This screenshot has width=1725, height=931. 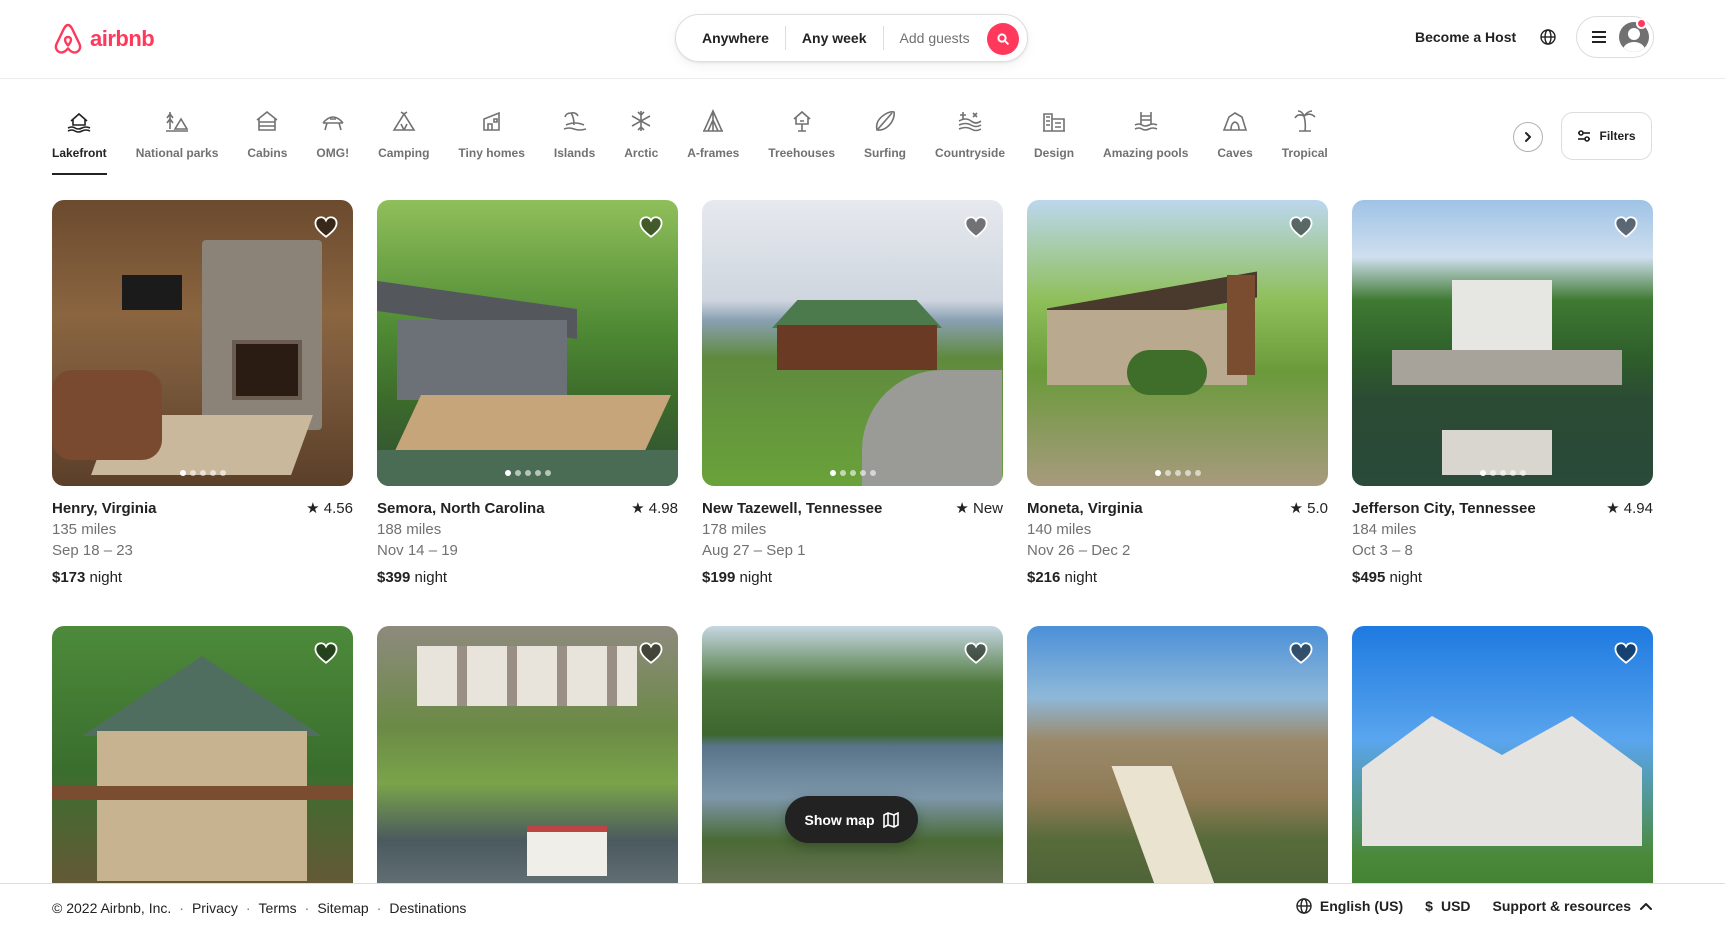 What do you see at coordinates (491, 141) in the screenshot?
I see `category-tiny-homes: Tiny homes` at bounding box center [491, 141].